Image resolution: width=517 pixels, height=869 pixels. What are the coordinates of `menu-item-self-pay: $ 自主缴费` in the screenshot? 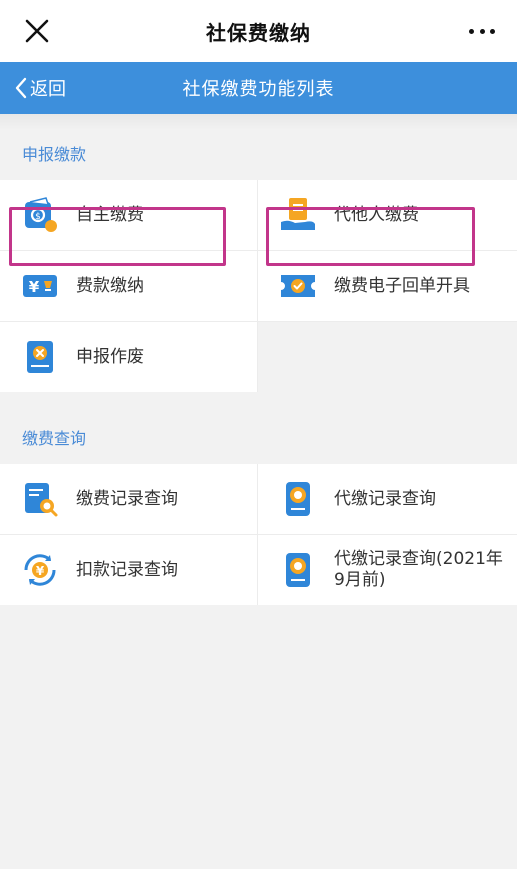 It's located at (128, 215).